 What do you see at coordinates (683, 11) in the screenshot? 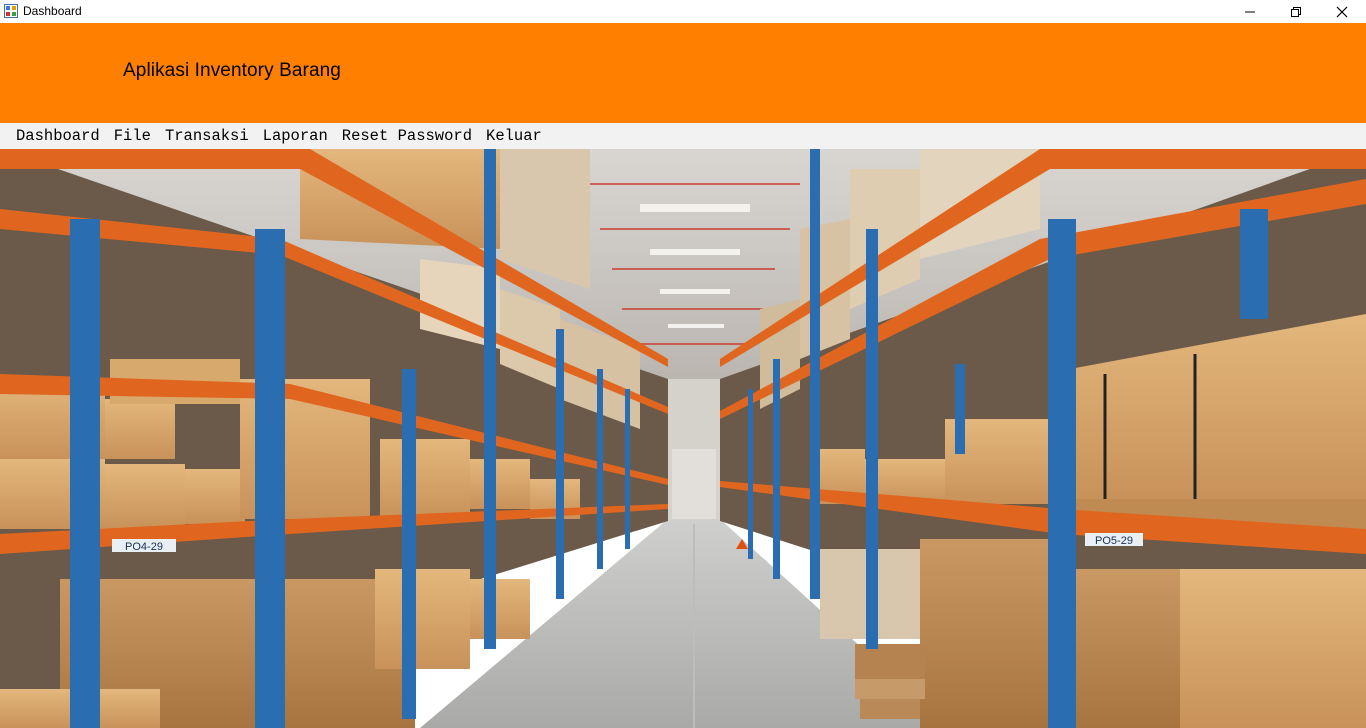
I see `window-titlebar: Dashboard` at bounding box center [683, 11].